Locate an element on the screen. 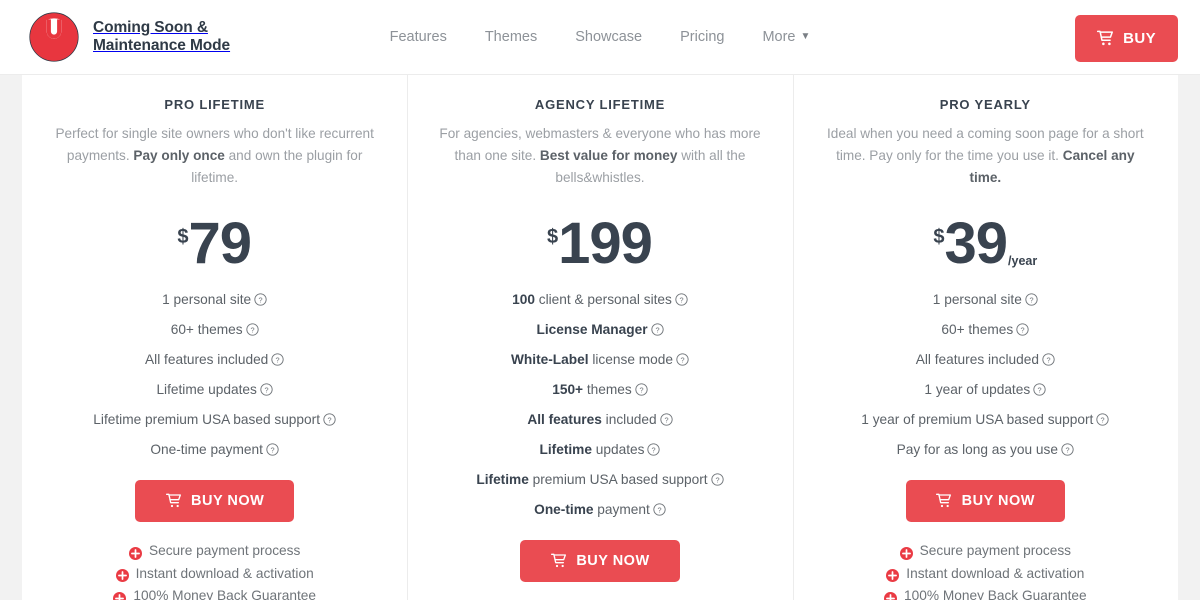 This screenshot has height=600, width=1200. nav-item-pricing: Pricing is located at coordinates (702, 37).